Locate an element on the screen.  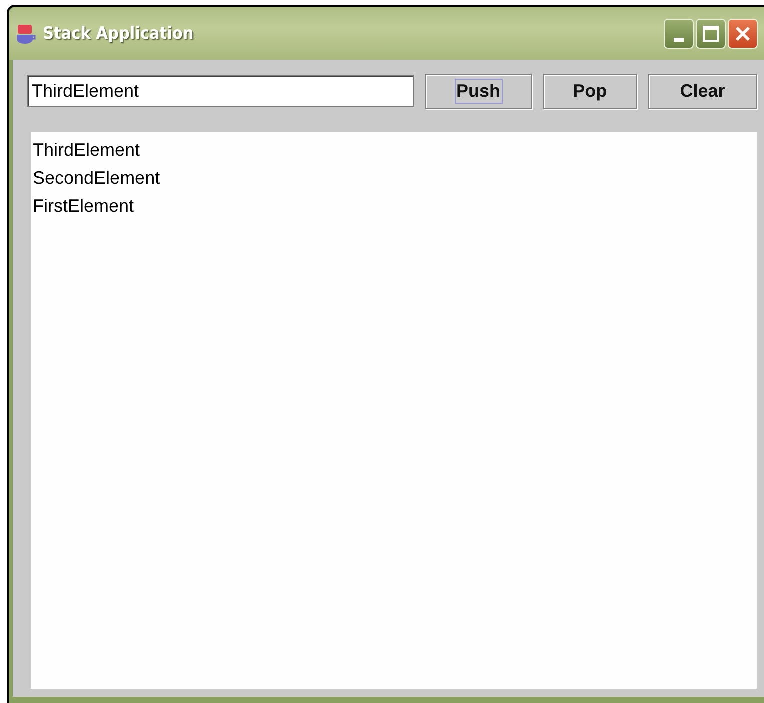
close-icon is located at coordinates (743, 34).